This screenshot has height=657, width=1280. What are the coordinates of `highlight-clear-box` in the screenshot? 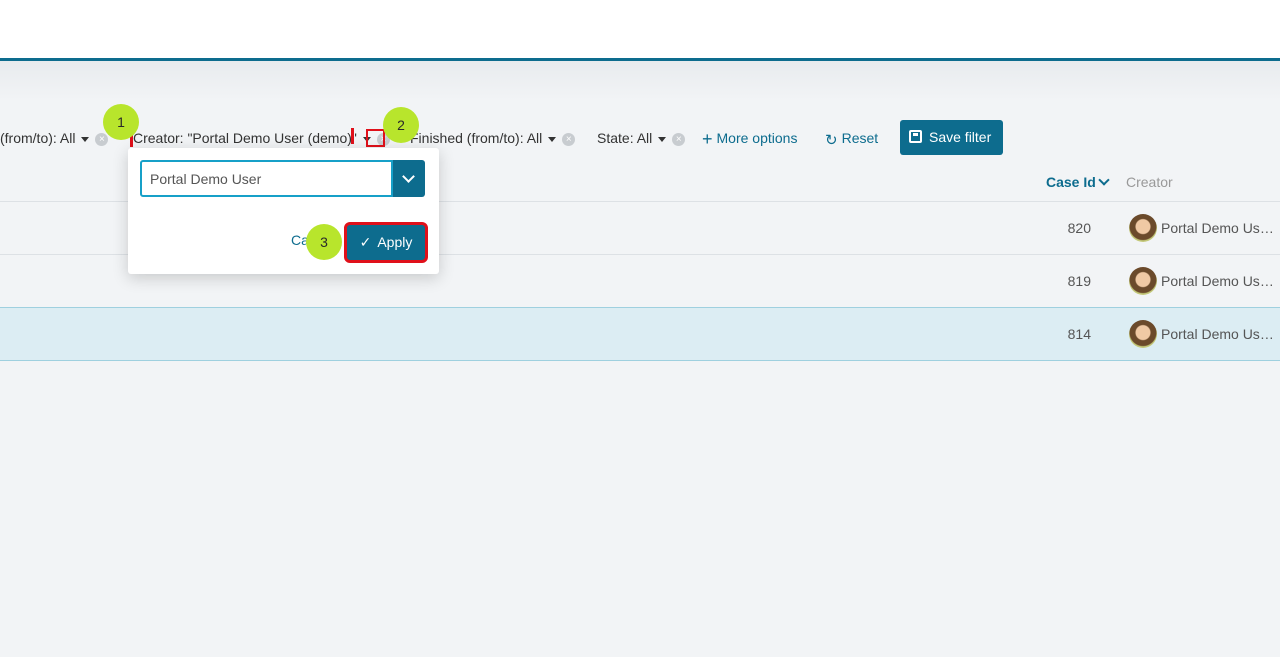 It's located at (375, 138).